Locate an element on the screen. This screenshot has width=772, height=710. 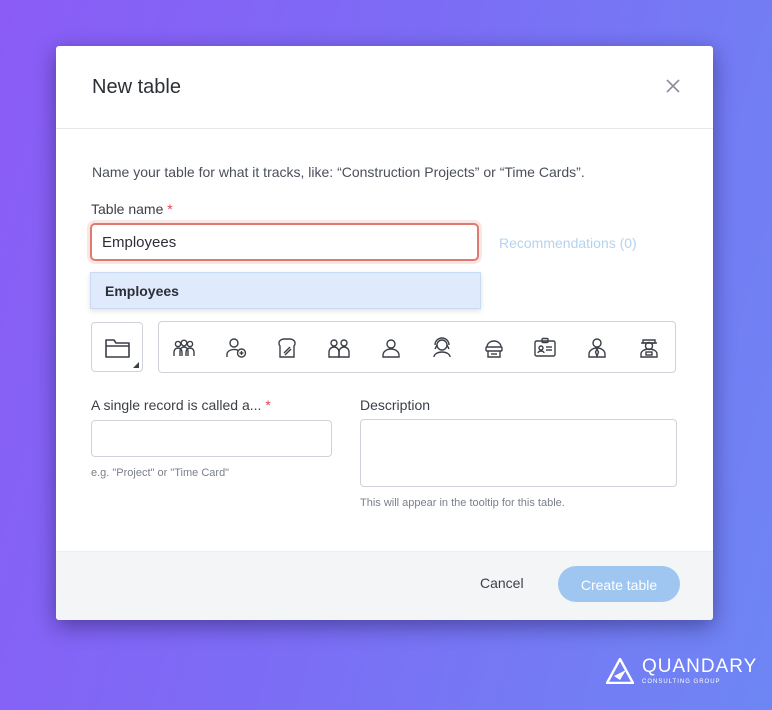
toast-icon is located at coordinates (287, 348).